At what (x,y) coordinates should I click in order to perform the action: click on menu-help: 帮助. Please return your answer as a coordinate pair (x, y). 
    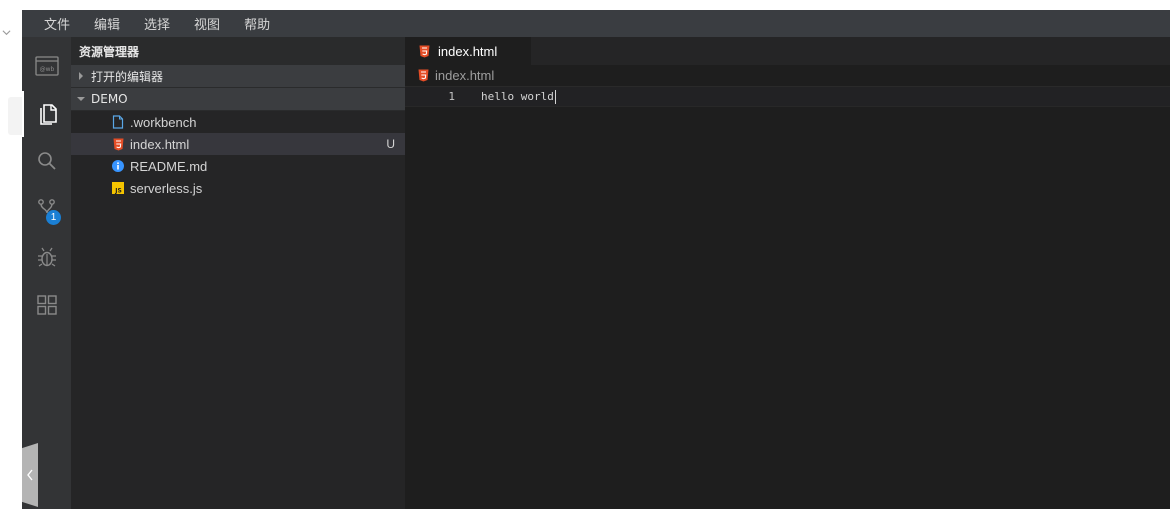
    Looking at the image, I should click on (257, 23).